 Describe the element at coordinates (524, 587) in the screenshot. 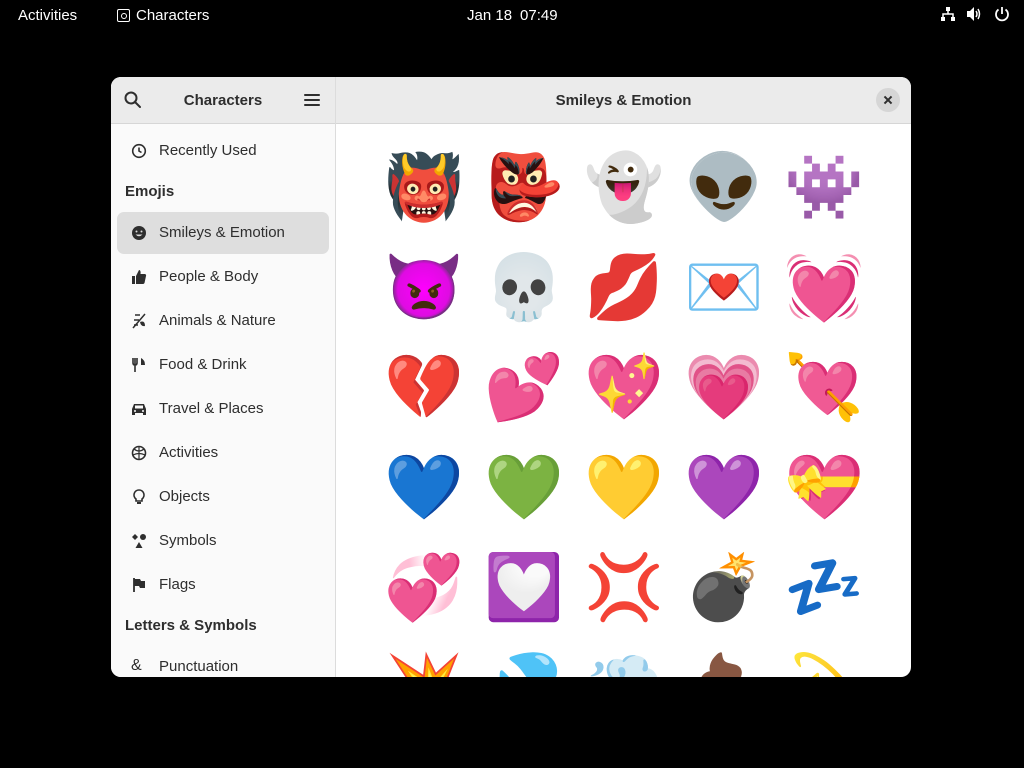

I see `emoji-cell: 💟` at that location.